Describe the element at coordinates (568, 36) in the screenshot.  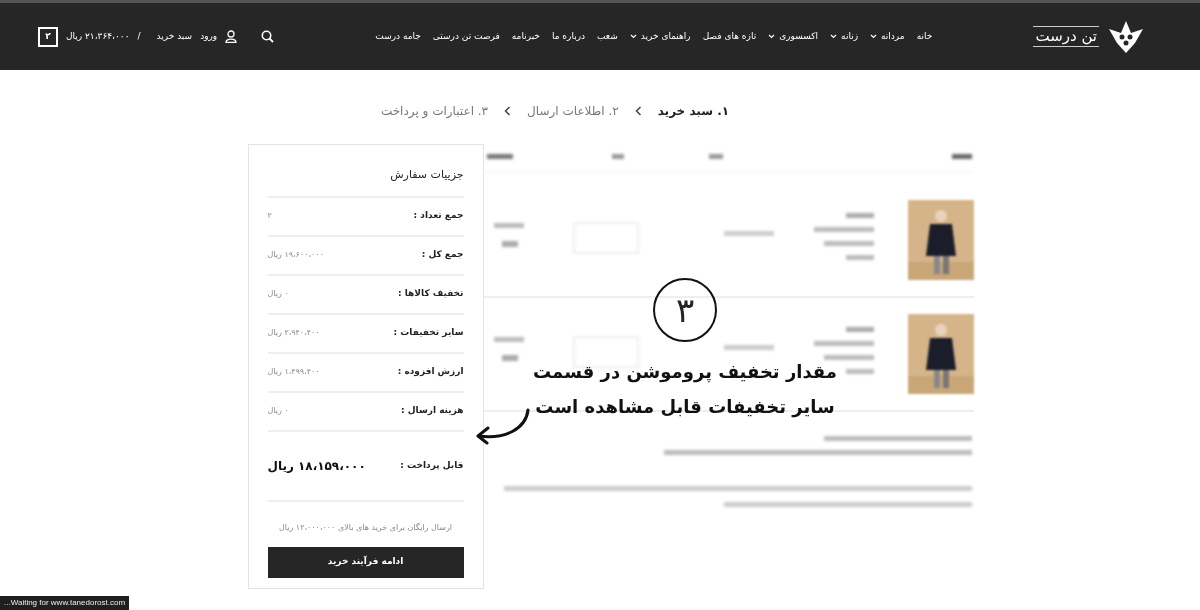
I see `nav-link: درباره ما` at that location.